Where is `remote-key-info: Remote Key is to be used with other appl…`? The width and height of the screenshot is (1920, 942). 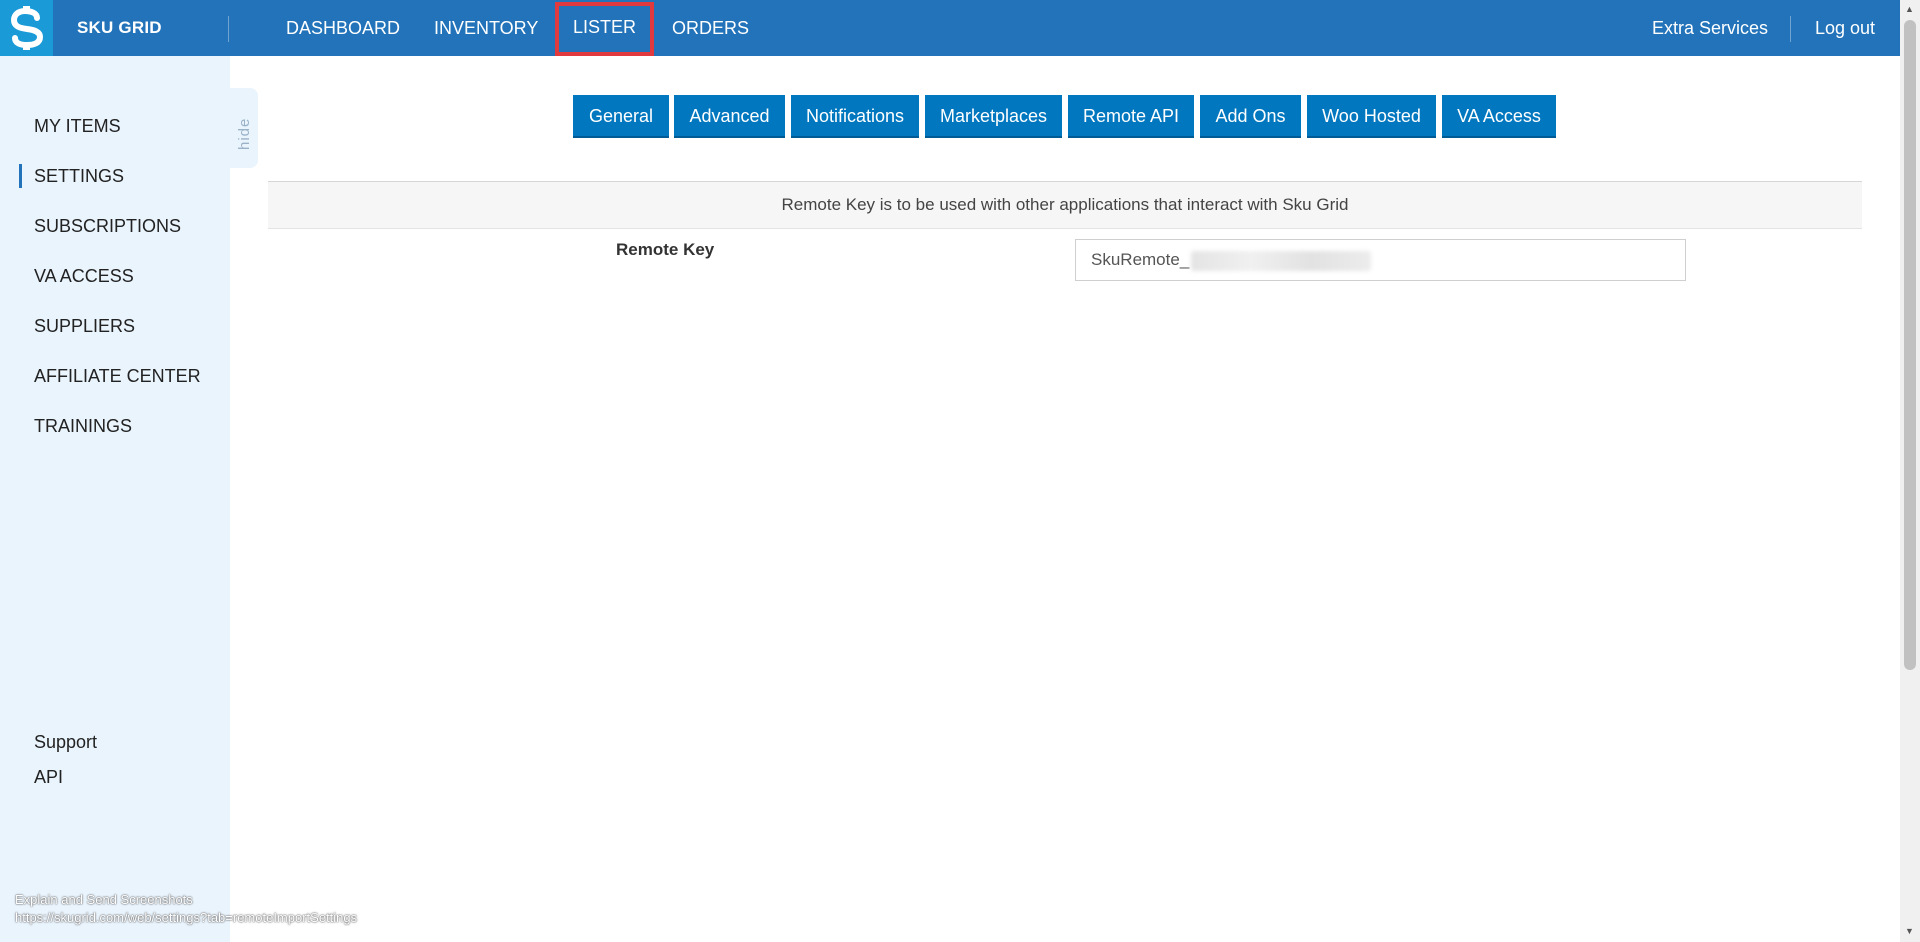
remote-key-info: Remote Key is to be used with other appl… is located at coordinates (1065, 205).